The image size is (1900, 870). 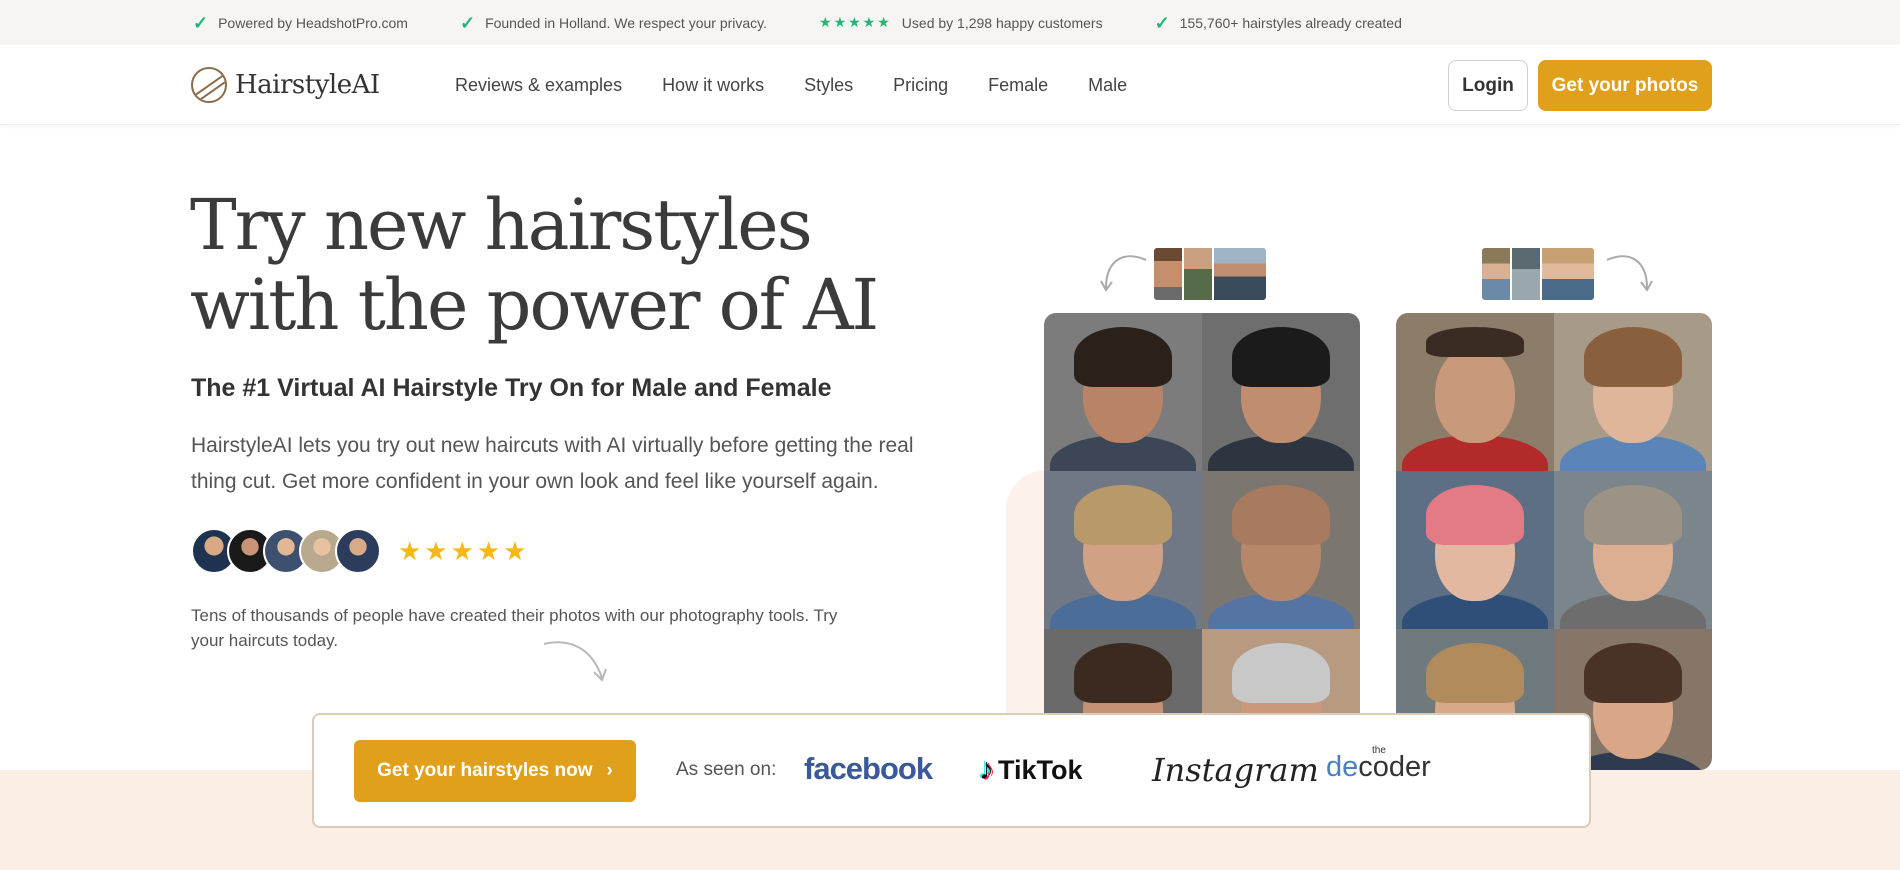 I want to click on chevron-right-icon: ›, so click(x=609, y=770).